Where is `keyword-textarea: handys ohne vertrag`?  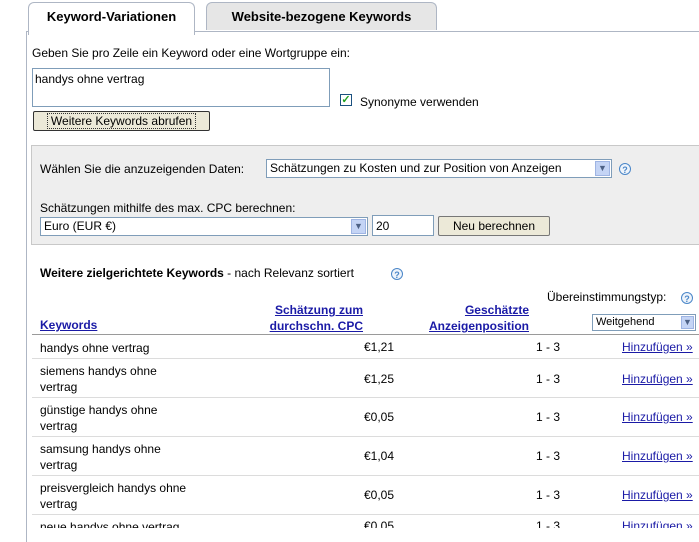
keyword-textarea: handys ohne vertrag is located at coordinates (181, 87).